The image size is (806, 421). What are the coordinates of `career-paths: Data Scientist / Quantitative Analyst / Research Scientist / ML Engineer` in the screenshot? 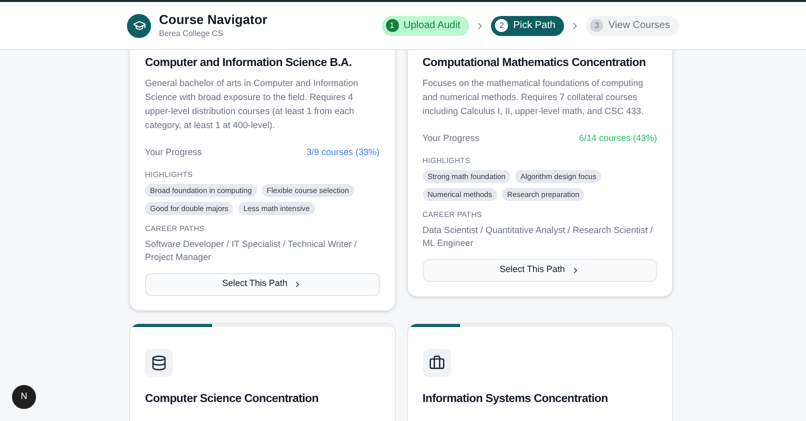 It's located at (538, 237).